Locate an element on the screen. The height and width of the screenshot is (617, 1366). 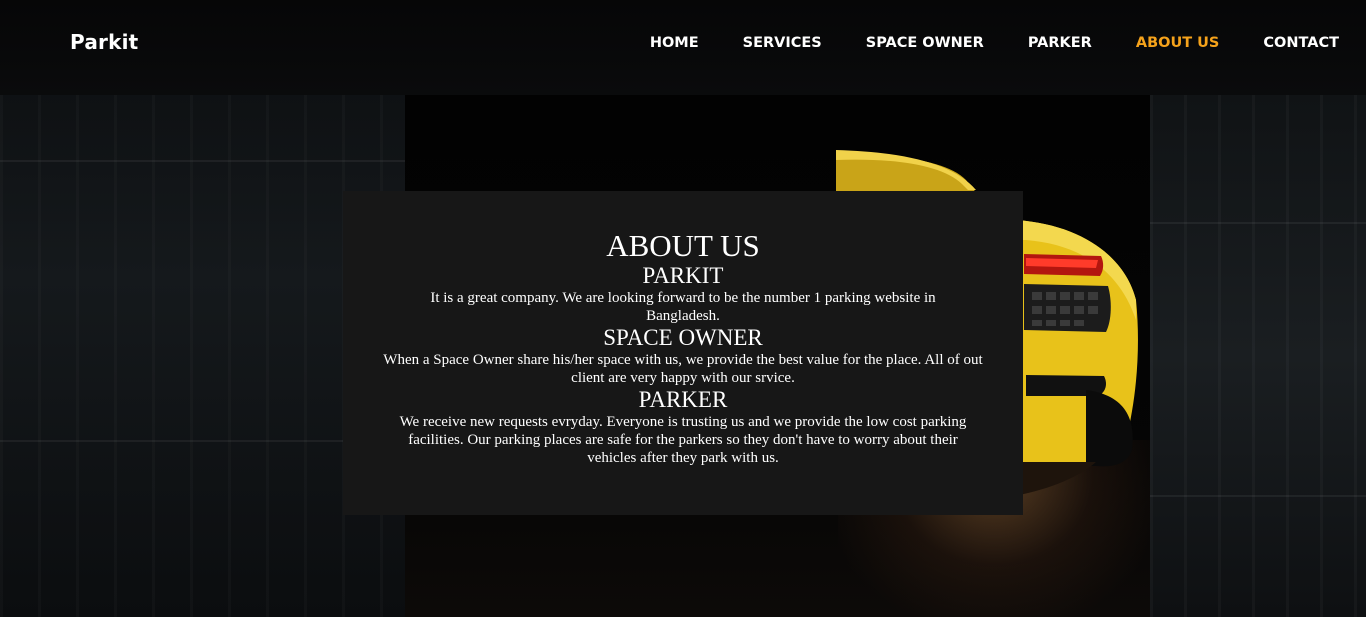
nav-home: HOME is located at coordinates (674, 43).